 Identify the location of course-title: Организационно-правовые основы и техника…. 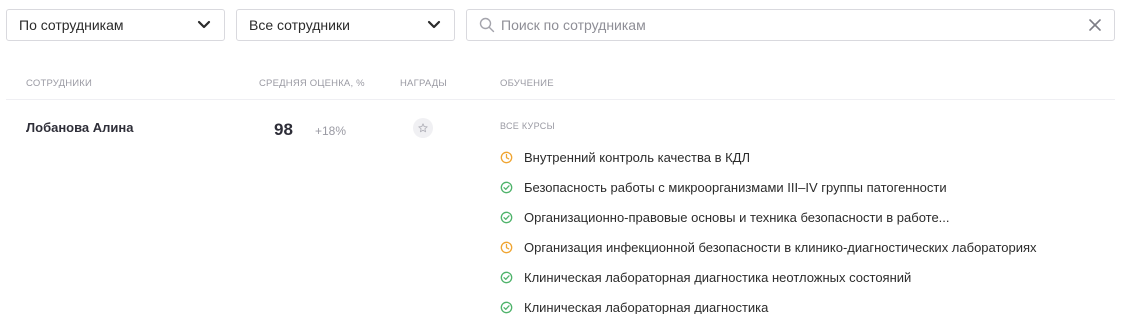
(737, 217).